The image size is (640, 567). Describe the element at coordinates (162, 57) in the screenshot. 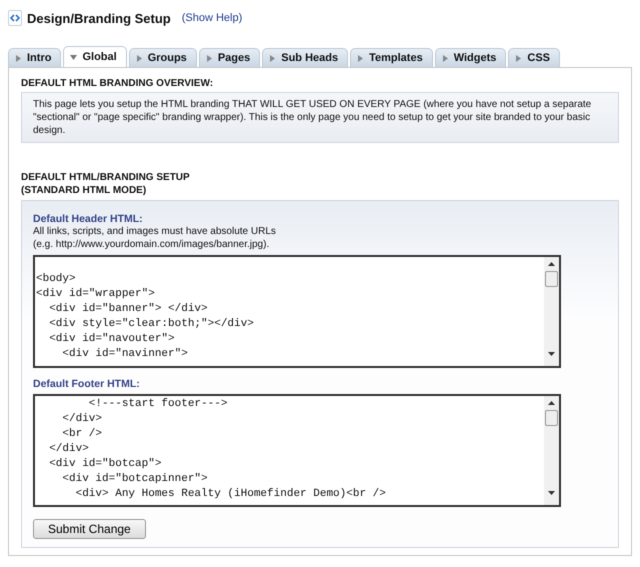

I see `tab: Groups` at that location.